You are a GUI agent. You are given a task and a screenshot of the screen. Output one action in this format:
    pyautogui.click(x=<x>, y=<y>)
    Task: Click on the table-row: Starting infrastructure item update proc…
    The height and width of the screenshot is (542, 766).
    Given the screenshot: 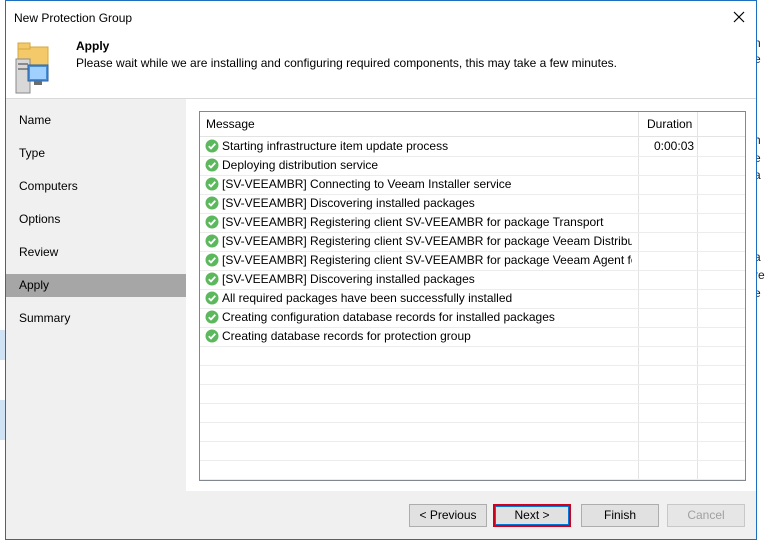 What is the action you would take?
    pyautogui.click(x=472, y=147)
    